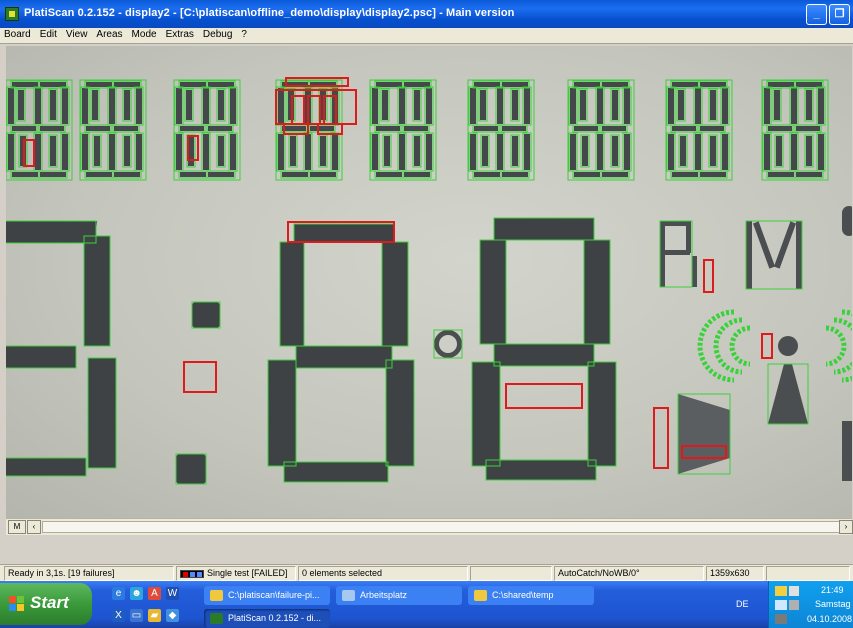 The height and width of the screenshot is (628, 853). What do you see at coordinates (136, 593) in the screenshot?
I see `messenger-icon: ☻` at bounding box center [136, 593].